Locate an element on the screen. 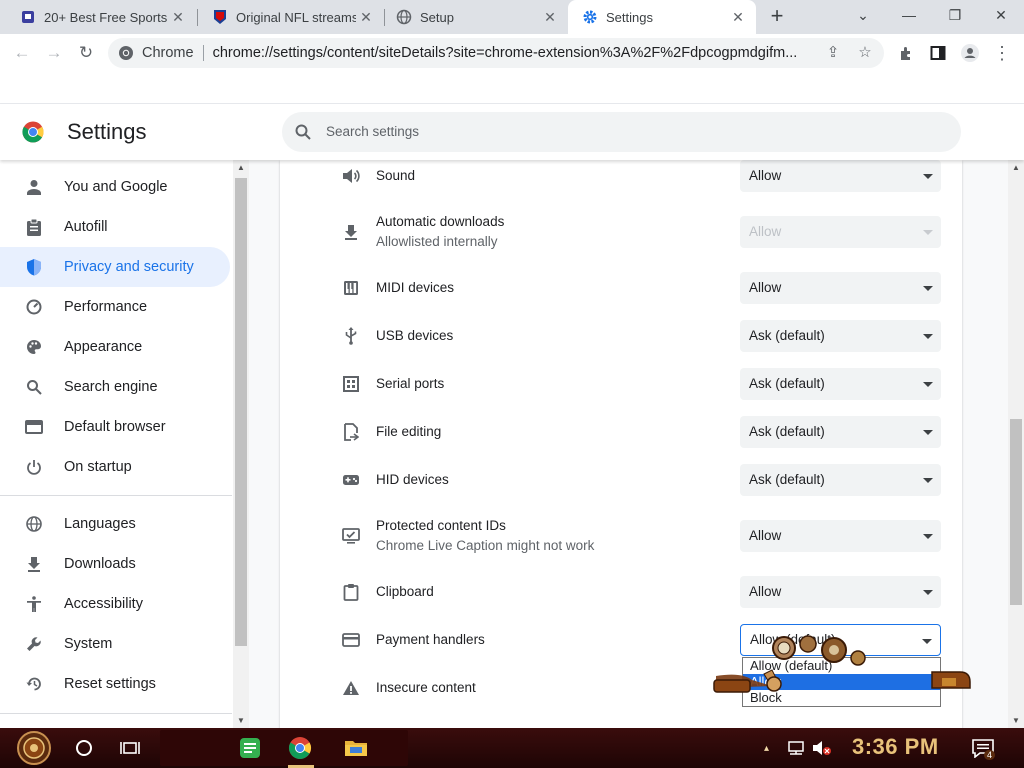 The height and width of the screenshot is (768, 1024). sidebar-item-performance: Performance is located at coordinates (115, 307).